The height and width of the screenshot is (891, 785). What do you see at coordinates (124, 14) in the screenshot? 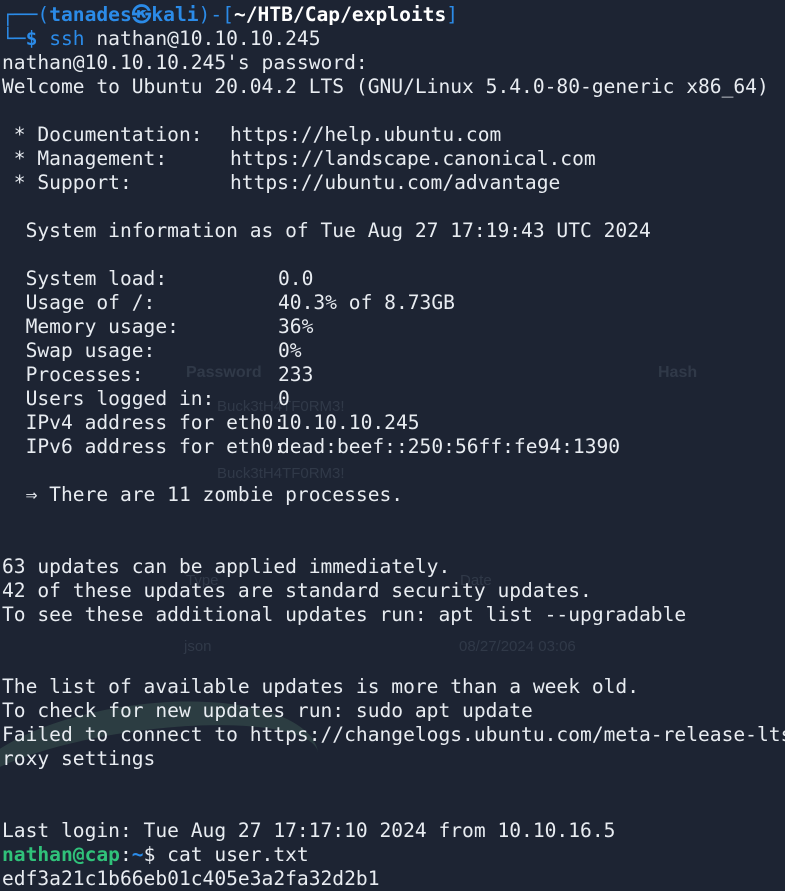
I see `prompt-user-host: tanades㉿kali` at bounding box center [124, 14].